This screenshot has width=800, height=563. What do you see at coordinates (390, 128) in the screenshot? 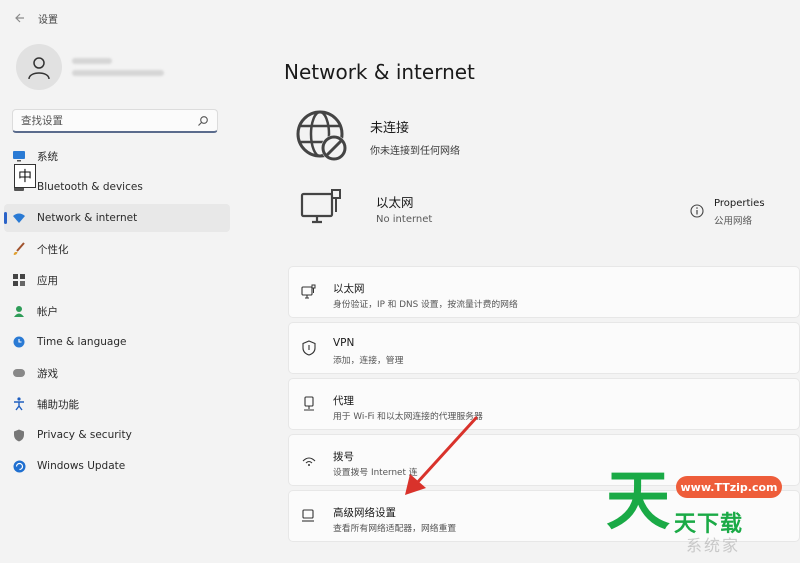
I see `status-title: 未连接` at bounding box center [390, 128].